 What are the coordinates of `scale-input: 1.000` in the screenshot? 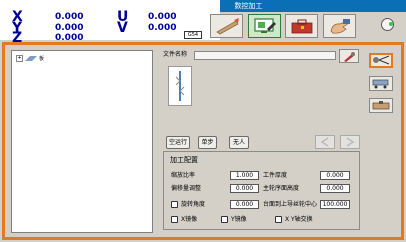 It's located at (244, 175).